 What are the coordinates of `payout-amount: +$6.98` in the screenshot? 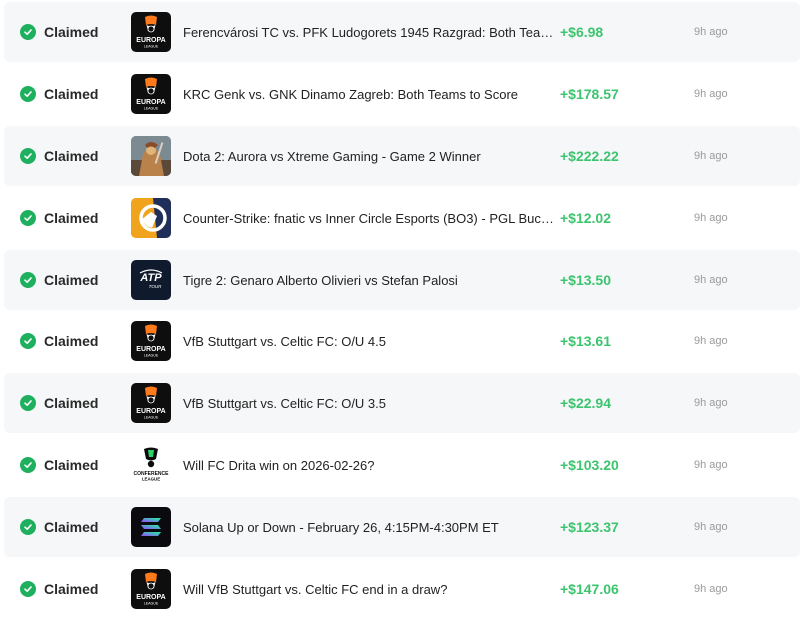 It's located at (582, 32).